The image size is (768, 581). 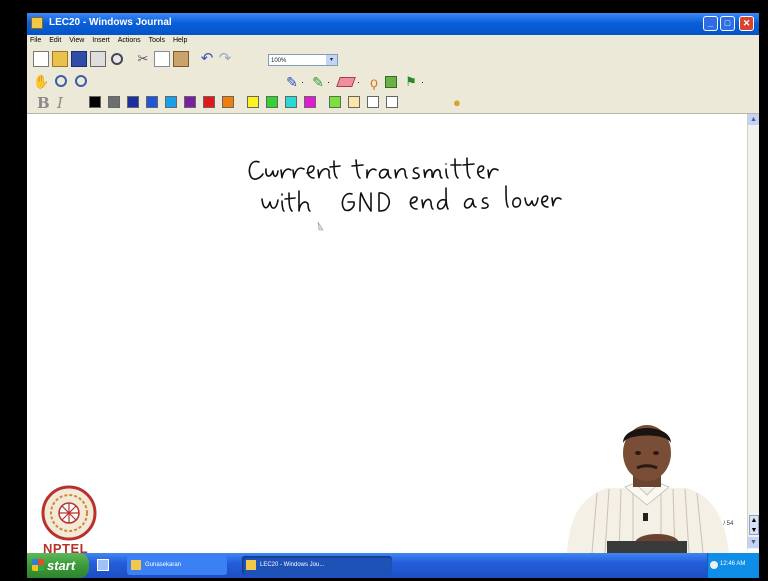 I want to click on pen-toolbar: ✋ ✎ · ✎ · · ϙ ⚑ ·, so click(x=393, y=81).